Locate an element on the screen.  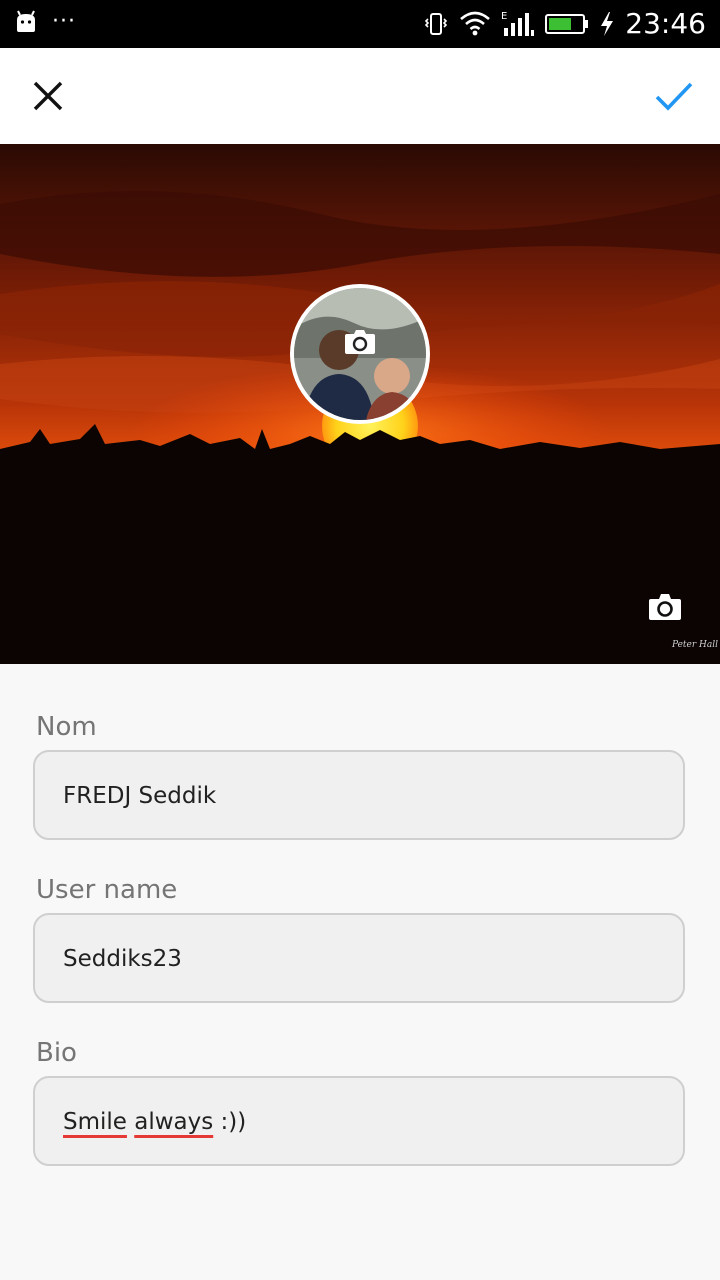
vibrate-icon is located at coordinates (436, 24).